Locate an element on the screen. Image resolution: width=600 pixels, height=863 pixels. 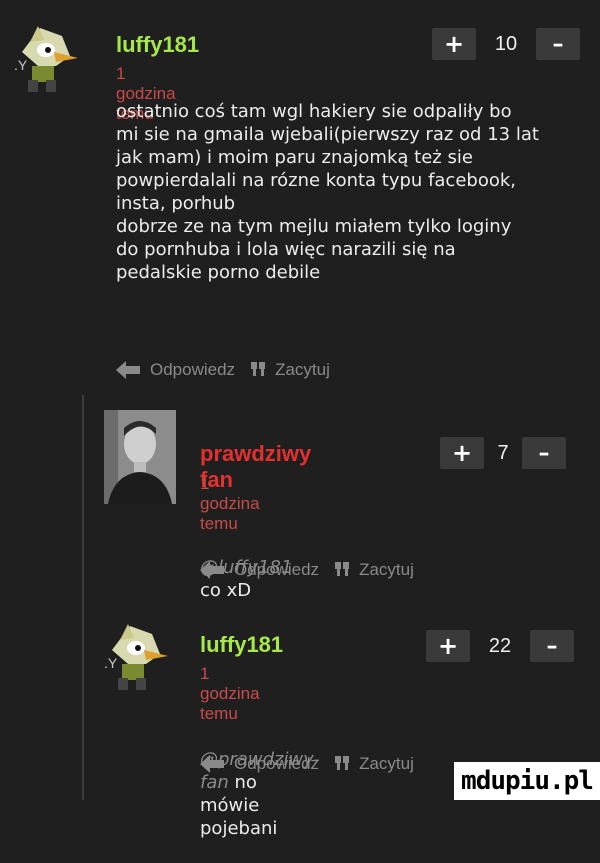
avatar is located at coordinates (140, 457).